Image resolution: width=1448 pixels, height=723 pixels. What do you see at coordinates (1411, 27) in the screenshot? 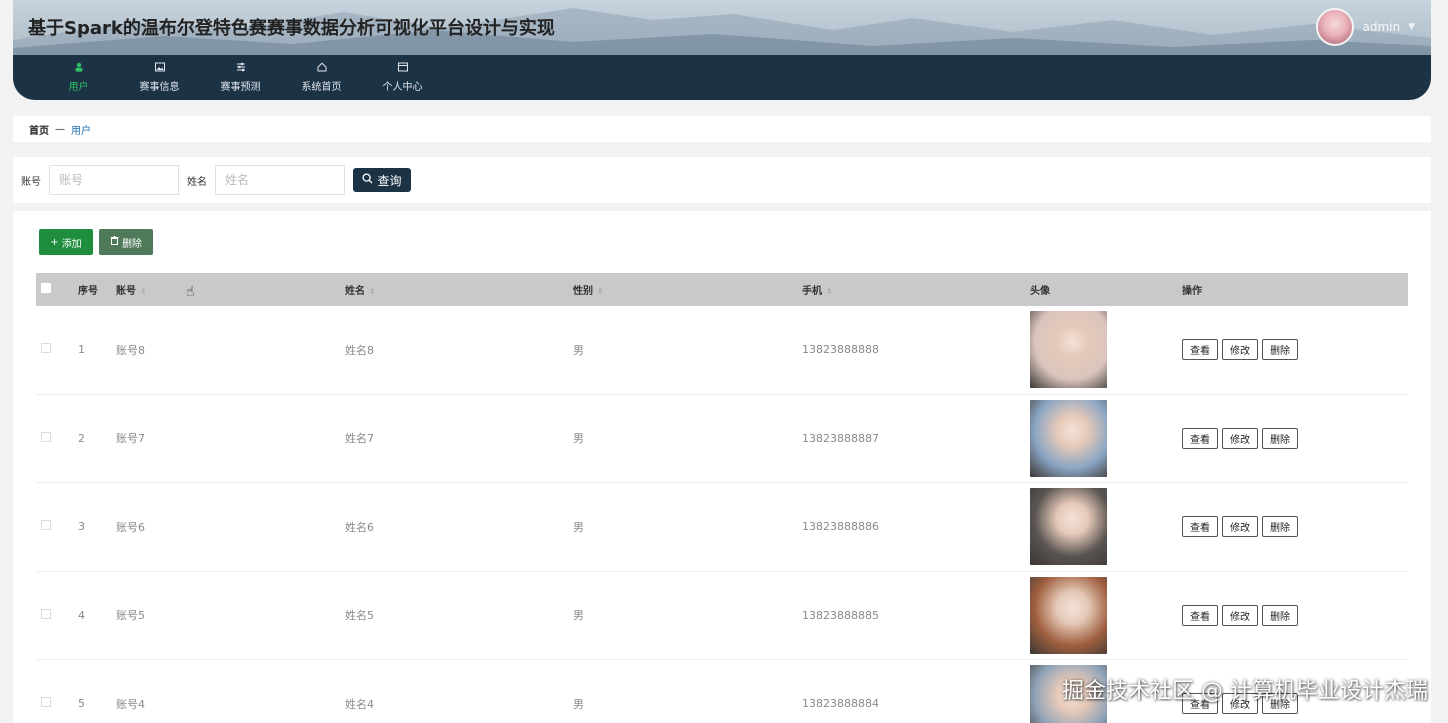
I see `chevron-down-icon: ▼` at bounding box center [1411, 27].